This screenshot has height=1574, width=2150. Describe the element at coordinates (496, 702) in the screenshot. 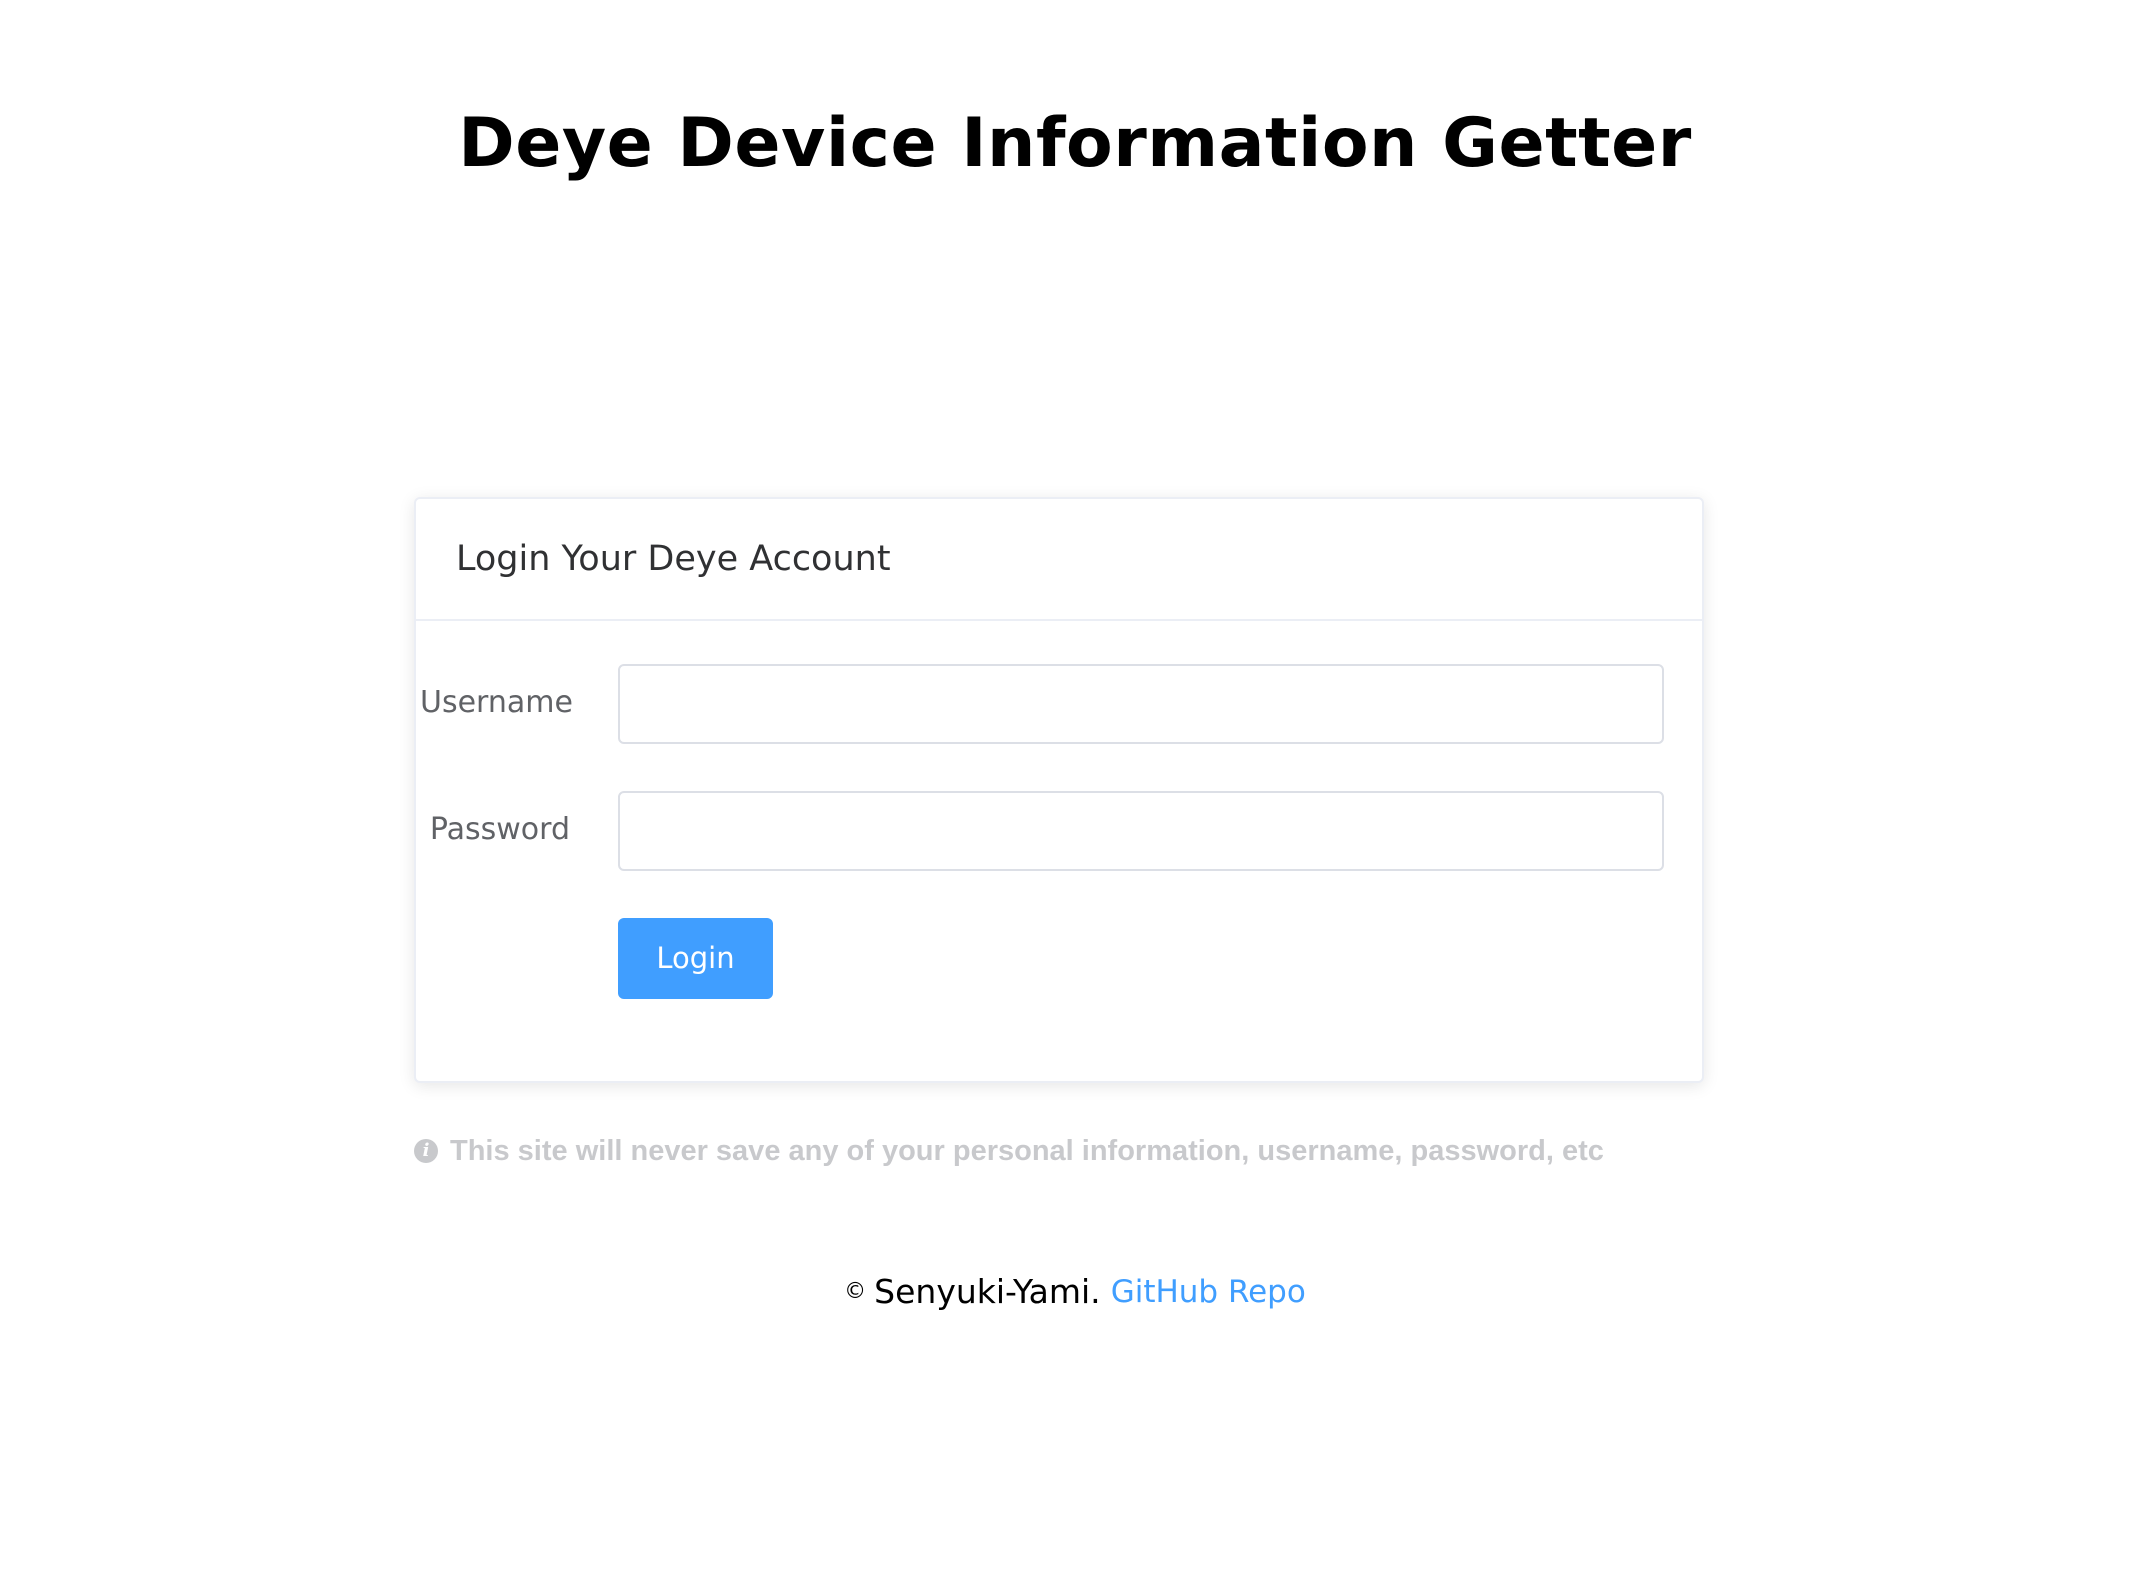

I see `username-label: Username` at that location.